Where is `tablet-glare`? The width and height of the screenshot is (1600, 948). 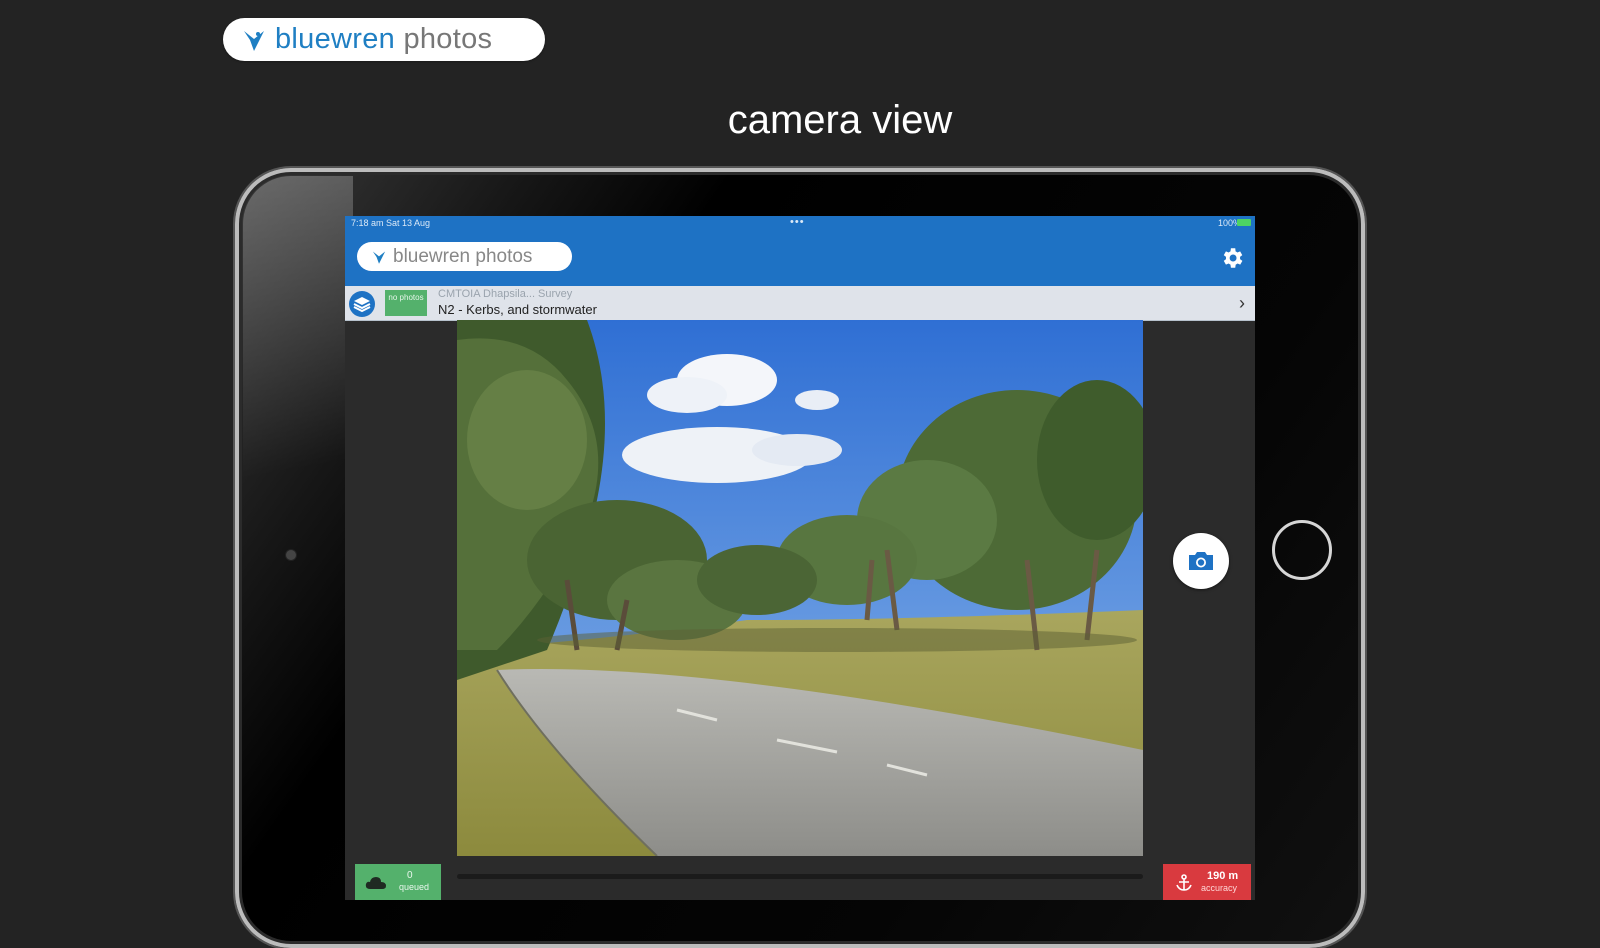 tablet-glare is located at coordinates (298, 356).